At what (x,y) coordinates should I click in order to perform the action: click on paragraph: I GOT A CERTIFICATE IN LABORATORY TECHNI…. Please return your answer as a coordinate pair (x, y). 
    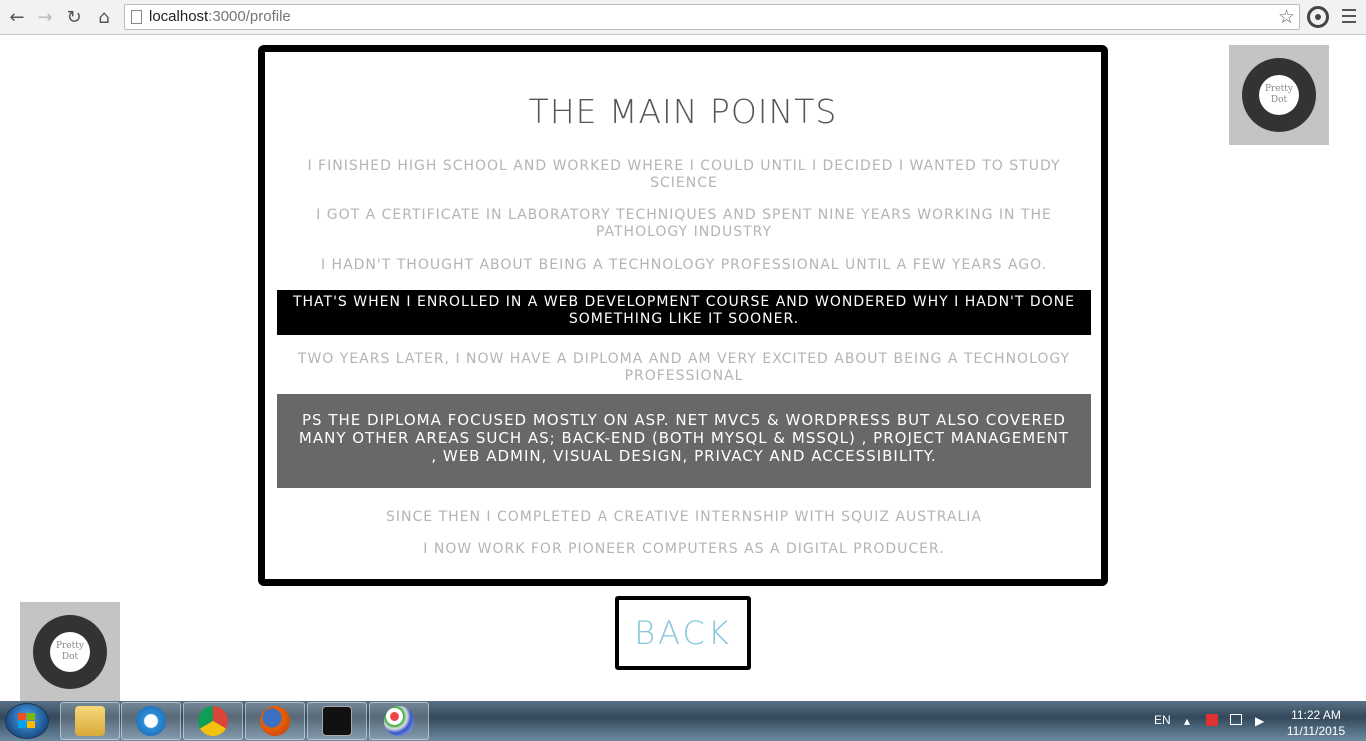
    Looking at the image, I should click on (684, 223).